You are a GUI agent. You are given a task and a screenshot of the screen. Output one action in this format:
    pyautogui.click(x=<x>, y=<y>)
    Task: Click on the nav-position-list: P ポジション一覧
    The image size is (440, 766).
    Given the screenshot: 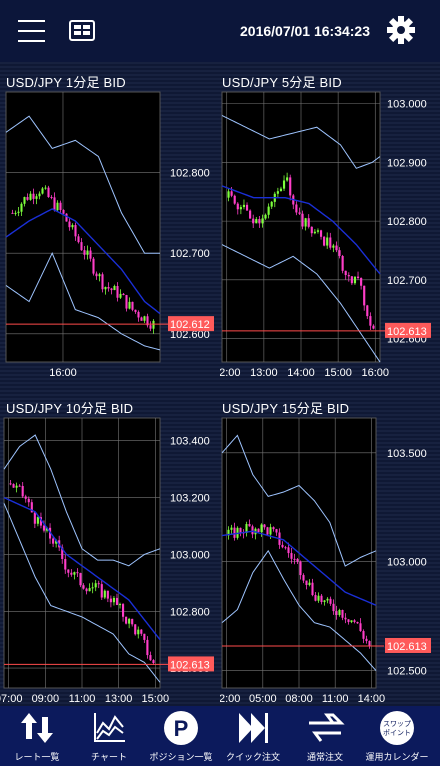 What is the action you would take?
    pyautogui.click(x=181, y=736)
    